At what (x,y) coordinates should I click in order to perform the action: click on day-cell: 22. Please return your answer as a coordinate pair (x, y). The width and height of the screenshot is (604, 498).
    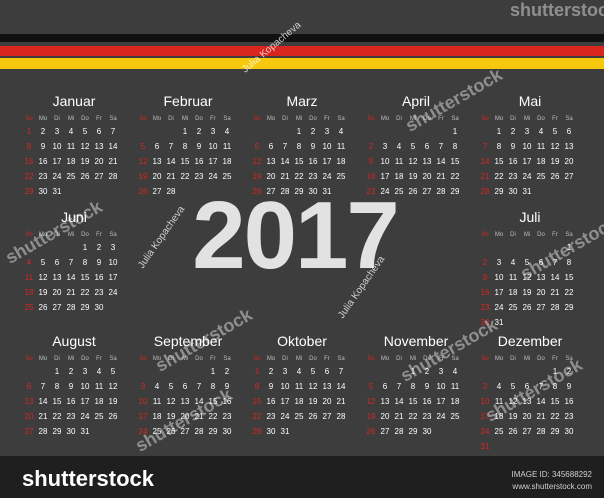
    Looking at the image, I should click on (57, 416).